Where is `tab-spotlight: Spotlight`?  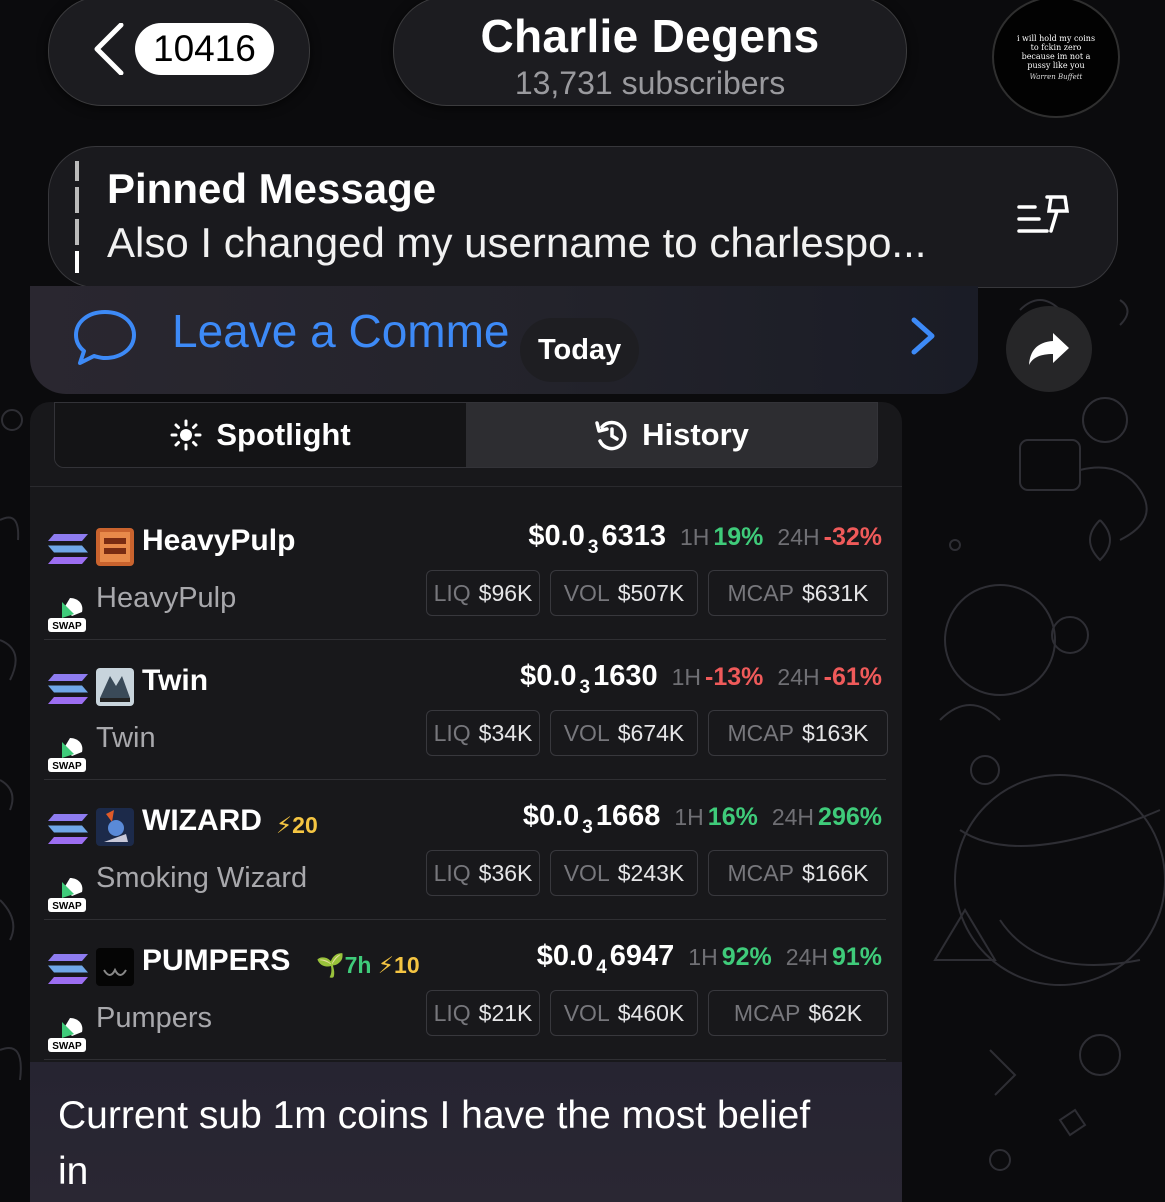 tab-spotlight: Spotlight is located at coordinates (260, 435).